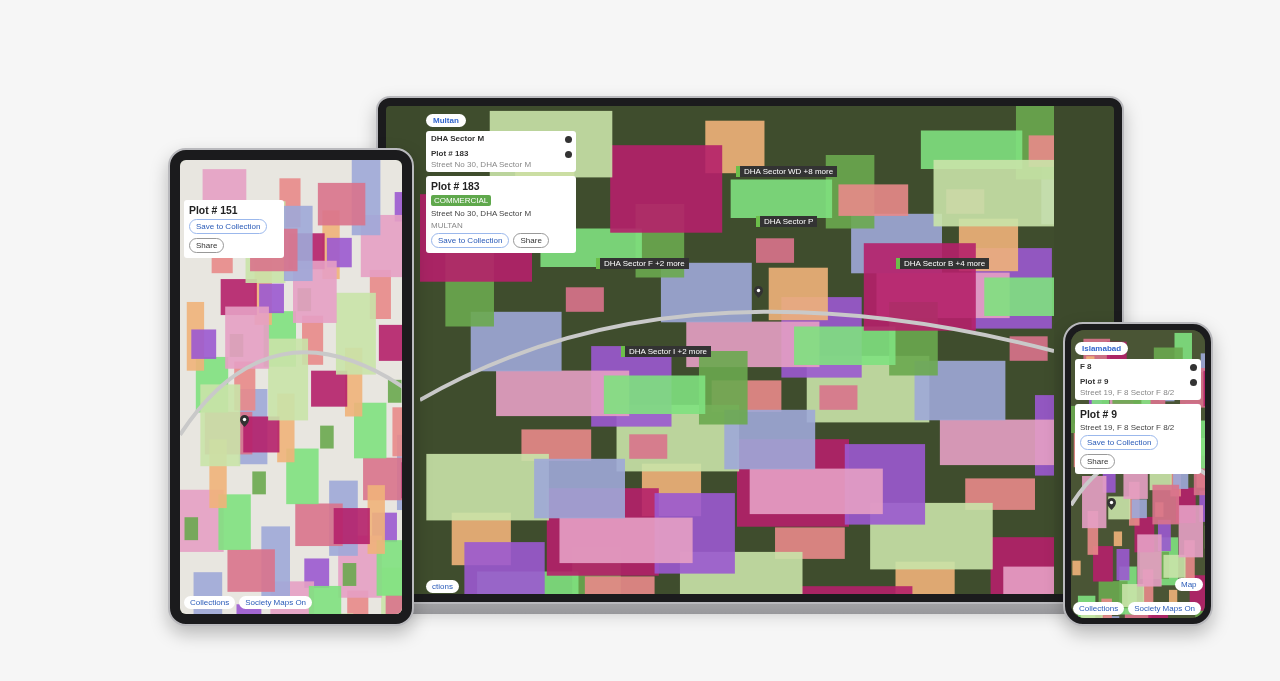  I want to click on result-title: Plot # 183, so click(450, 153).